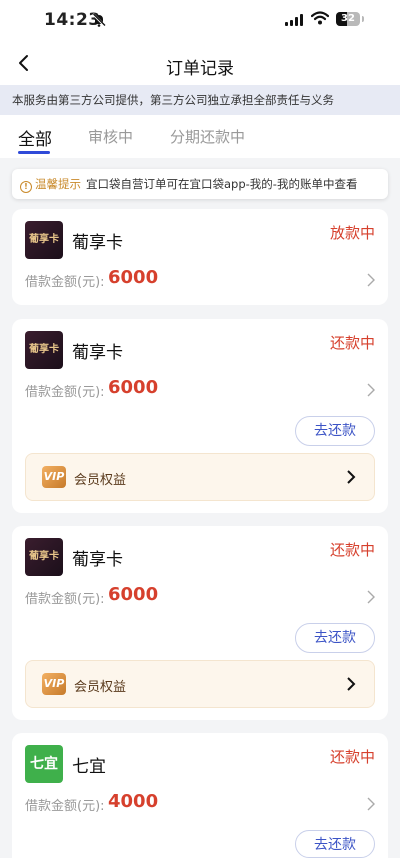  What do you see at coordinates (35, 137) in the screenshot?
I see `tab-all: 全部` at bounding box center [35, 137].